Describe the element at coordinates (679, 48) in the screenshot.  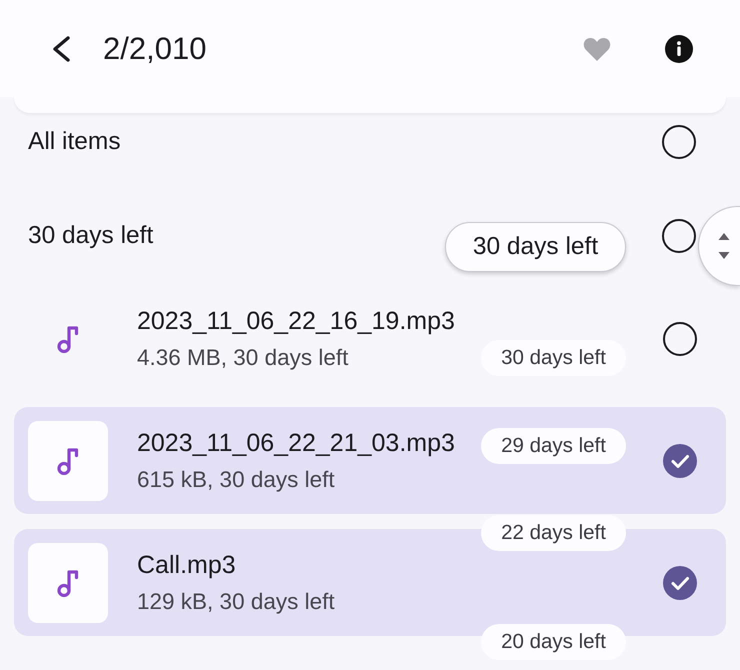
I see `info-icon` at that location.